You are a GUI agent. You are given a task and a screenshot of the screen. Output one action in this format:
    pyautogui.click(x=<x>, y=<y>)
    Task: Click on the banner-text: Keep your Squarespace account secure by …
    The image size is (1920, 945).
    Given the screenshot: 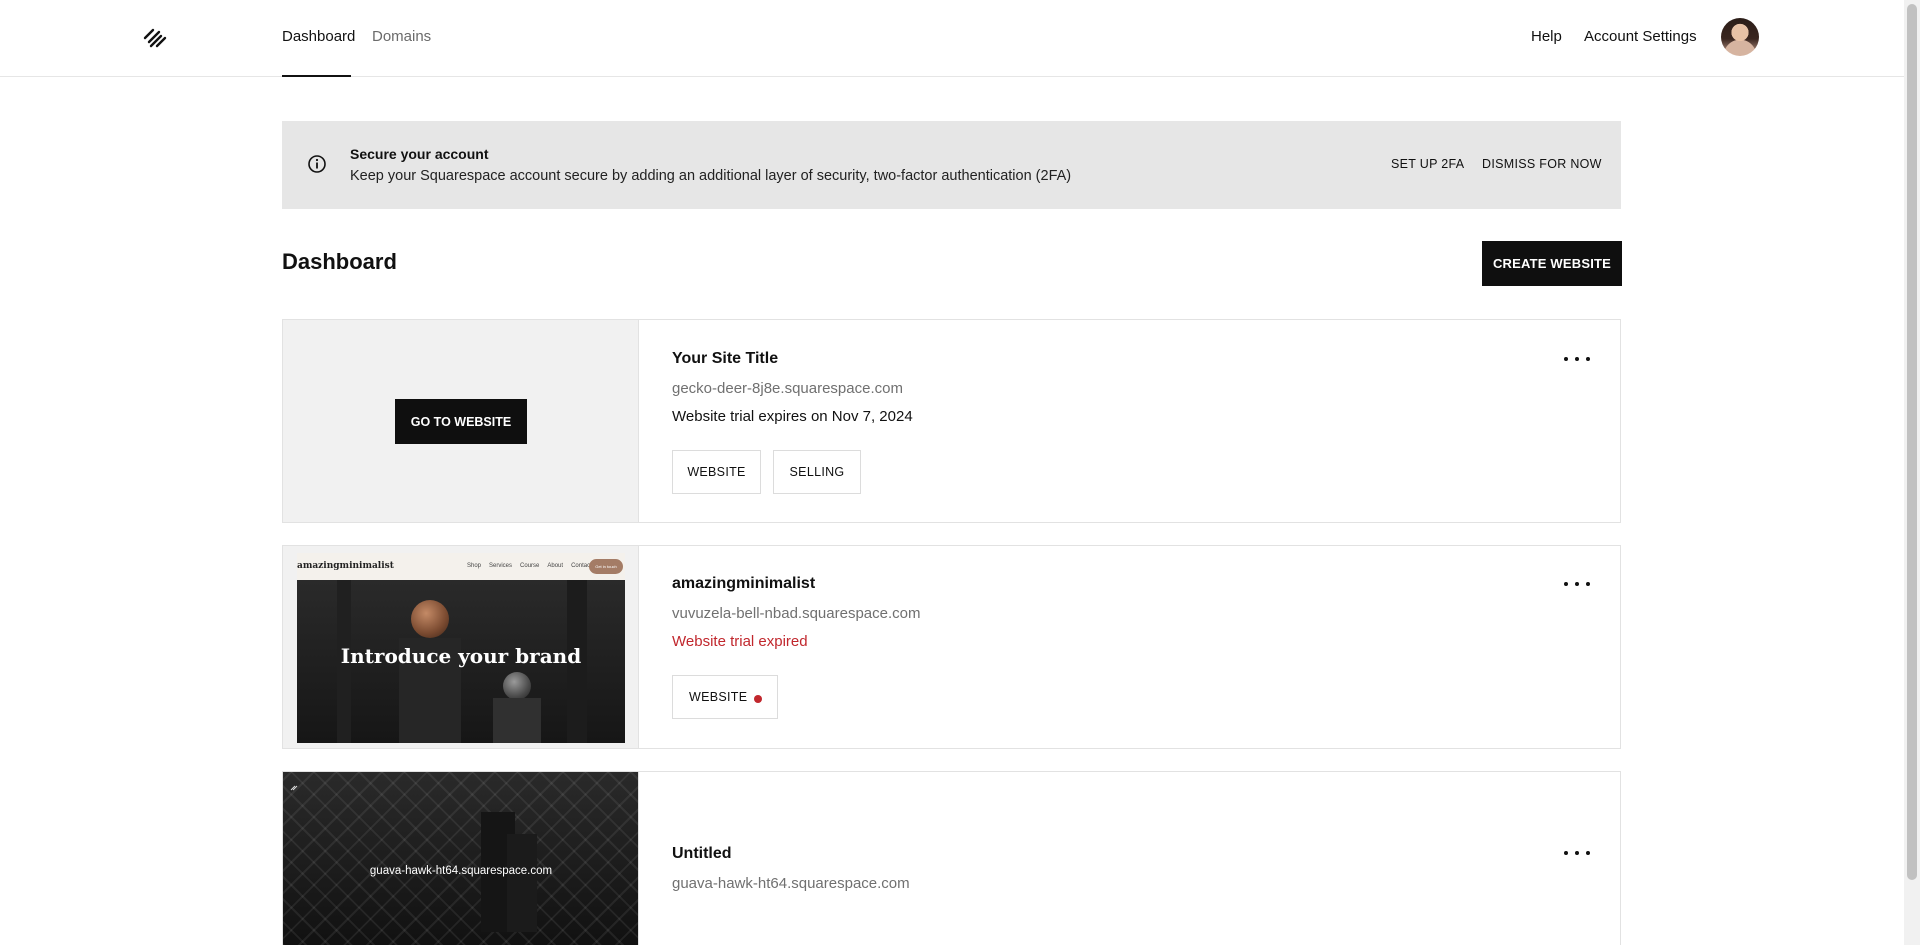 What is the action you would take?
    pyautogui.click(x=711, y=176)
    